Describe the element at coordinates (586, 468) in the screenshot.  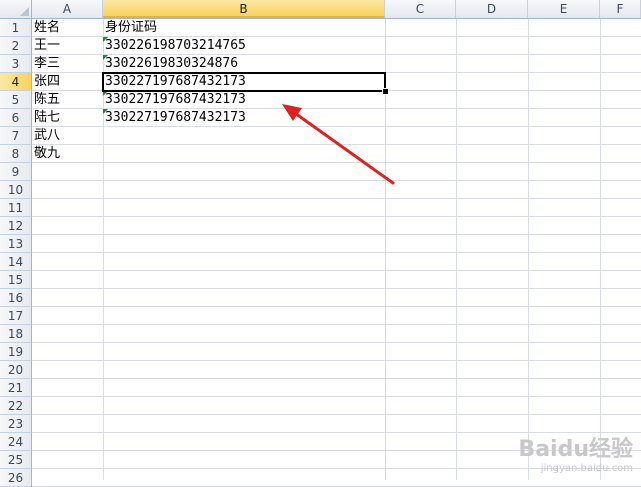
I see `watermark-url: jingyan.baidu.com` at that location.